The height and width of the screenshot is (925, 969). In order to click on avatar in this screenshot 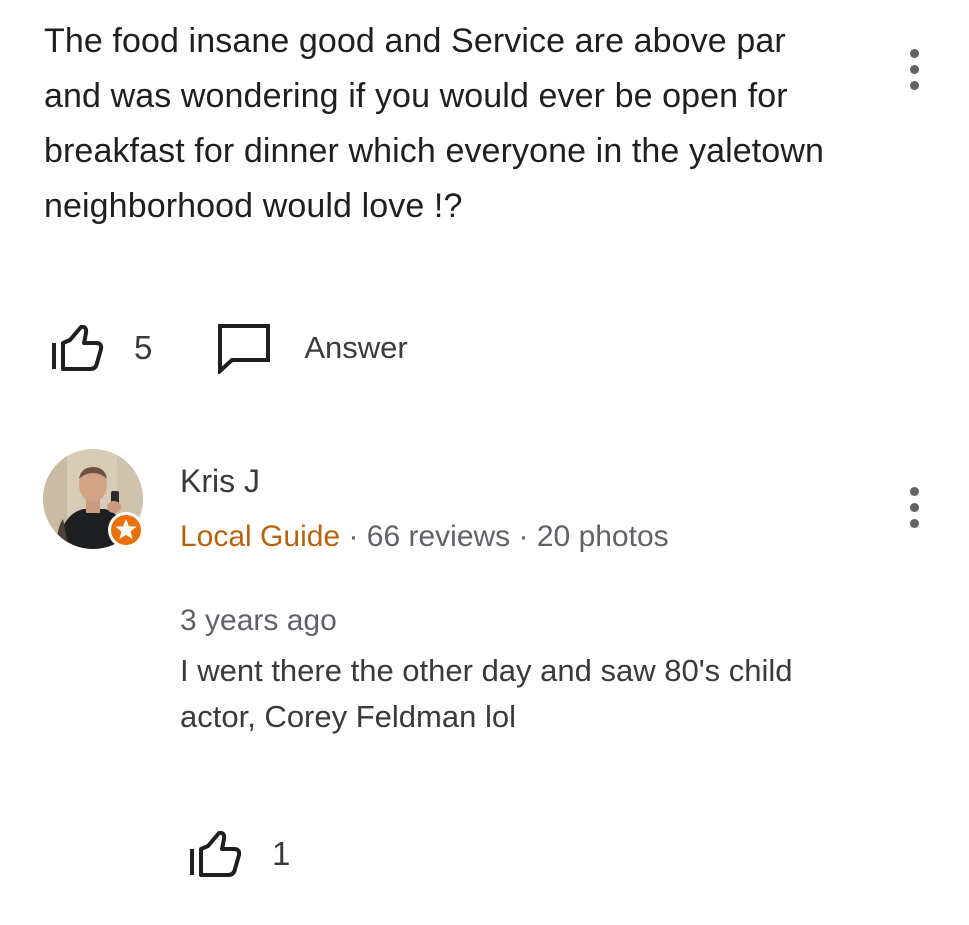, I will do `click(94, 500)`.